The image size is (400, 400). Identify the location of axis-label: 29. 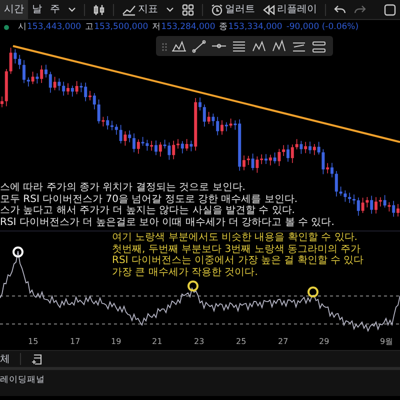
(324, 342).